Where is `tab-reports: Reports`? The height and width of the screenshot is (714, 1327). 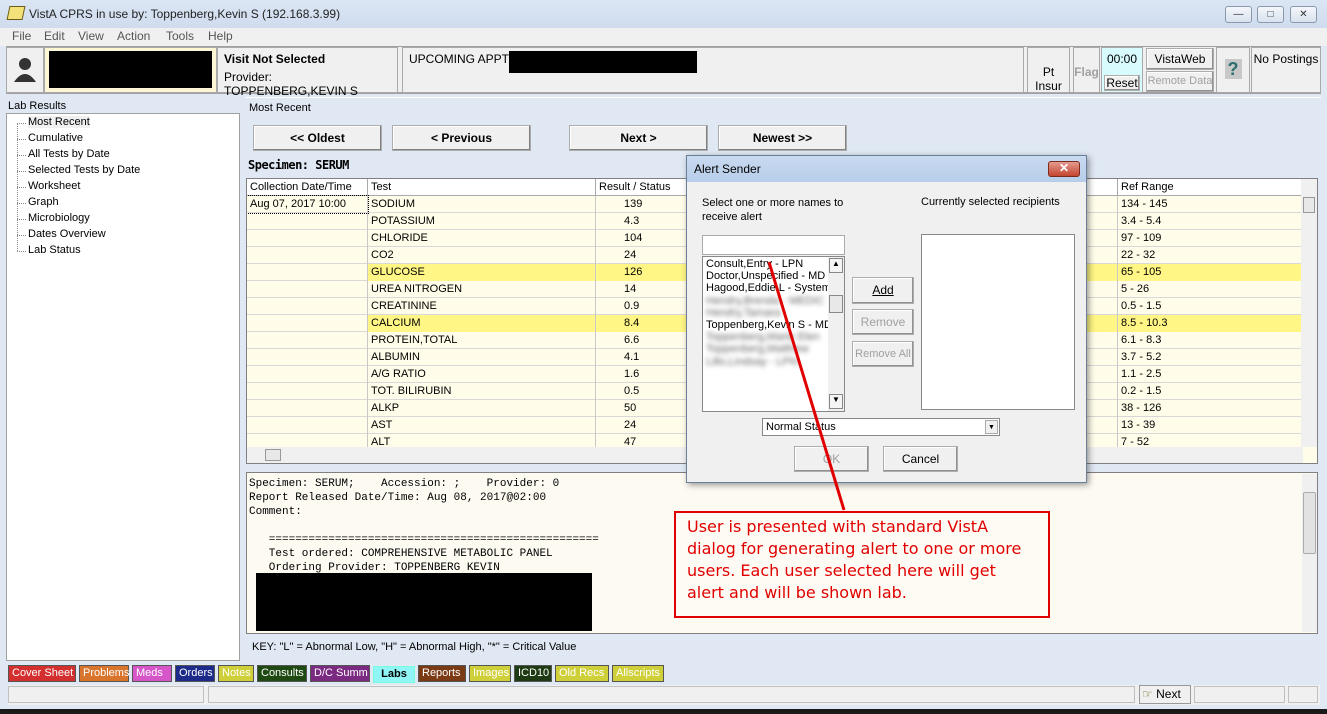
tab-reports: Reports is located at coordinates (442, 673).